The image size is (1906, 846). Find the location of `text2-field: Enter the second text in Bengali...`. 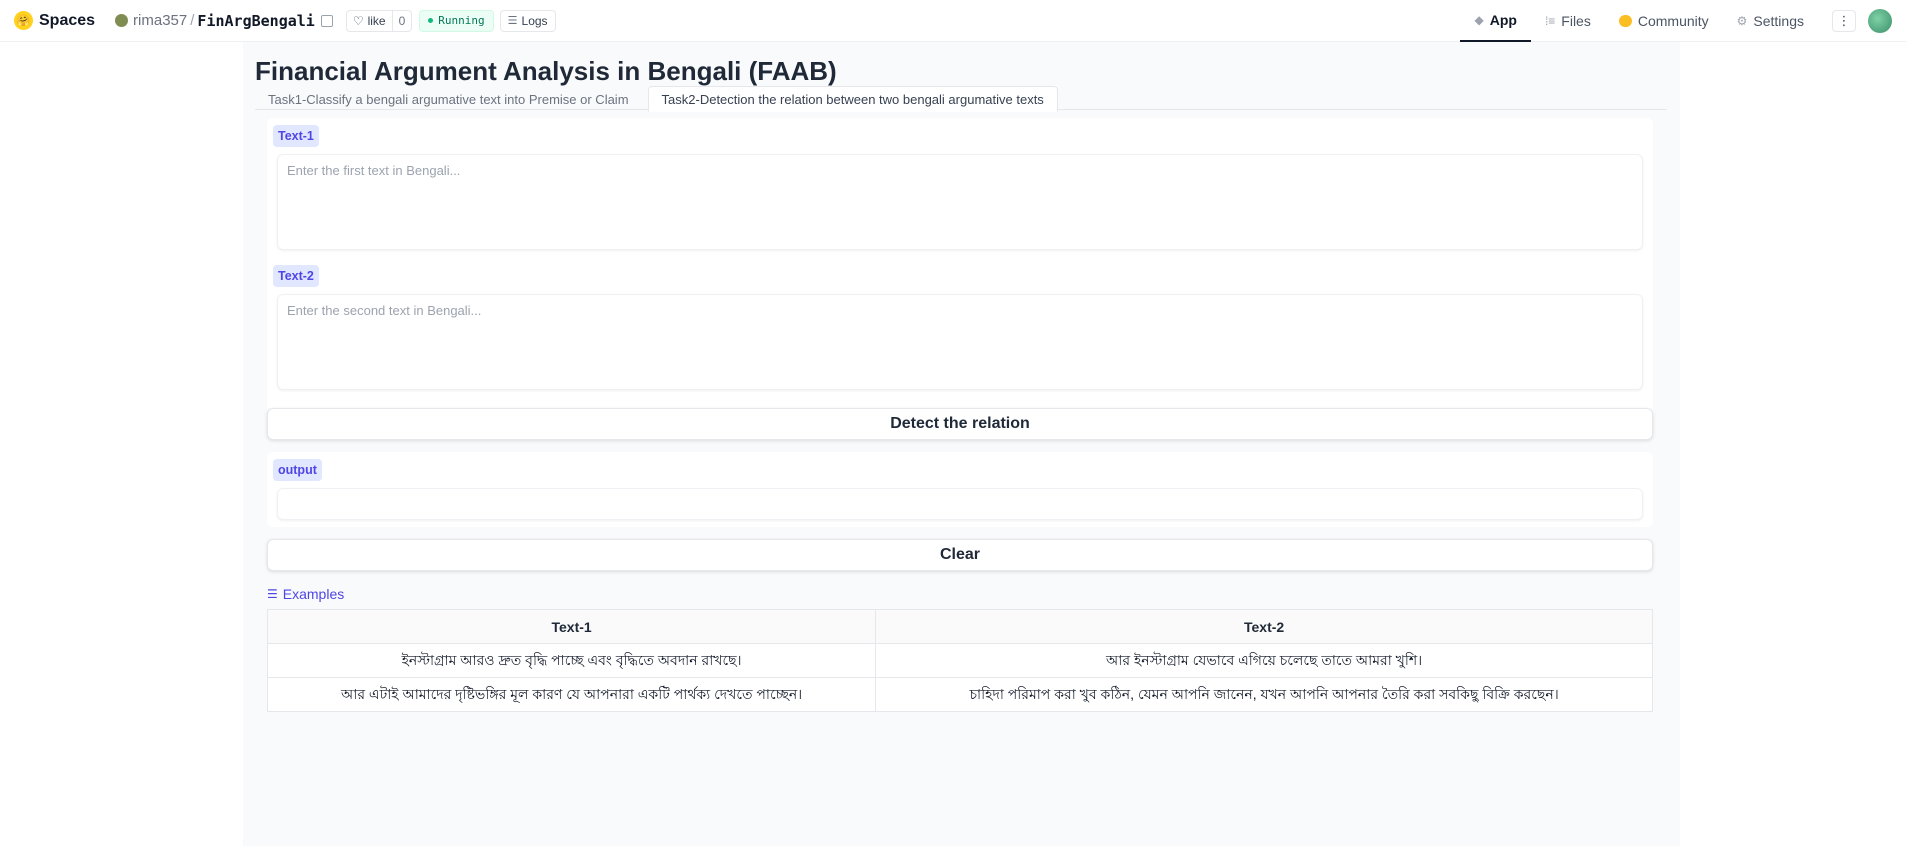

text2-field: Enter the second text in Bengali... is located at coordinates (960, 342).